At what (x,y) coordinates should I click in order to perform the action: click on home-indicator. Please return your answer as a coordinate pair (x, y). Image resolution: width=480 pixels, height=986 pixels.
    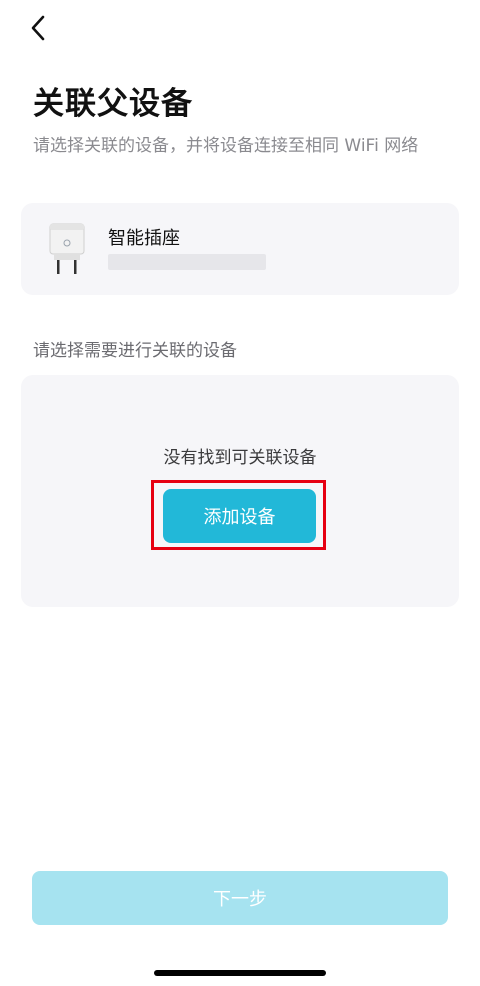
    Looking at the image, I should click on (240, 973).